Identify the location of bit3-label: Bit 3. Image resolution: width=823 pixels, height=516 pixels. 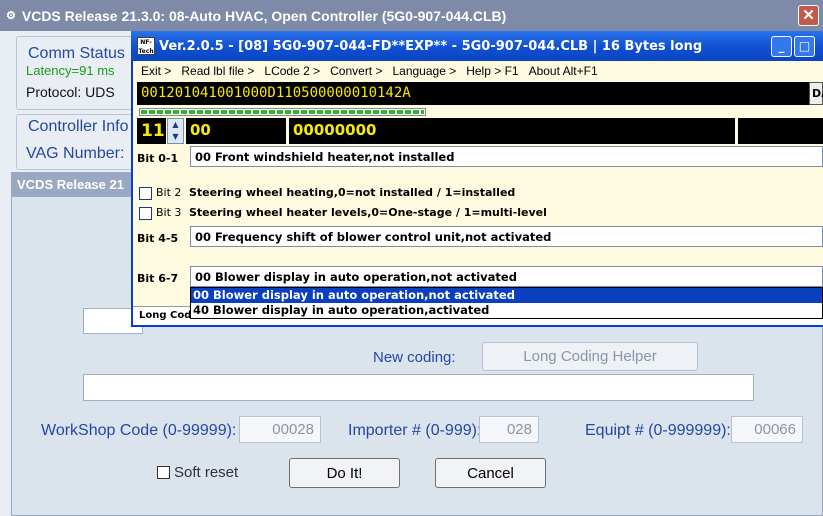
(169, 212).